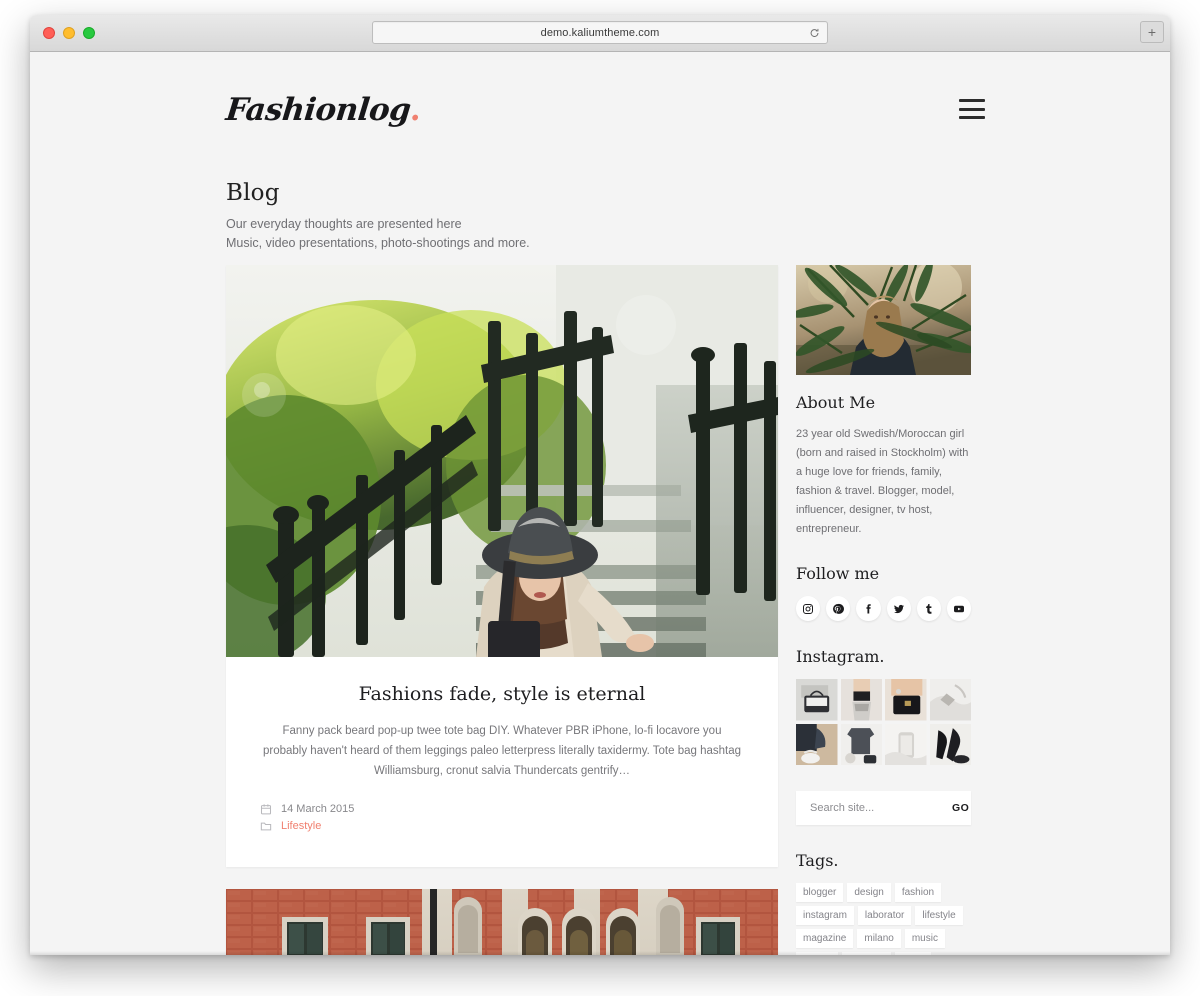  I want to click on search-go-button: GO, so click(960, 808).